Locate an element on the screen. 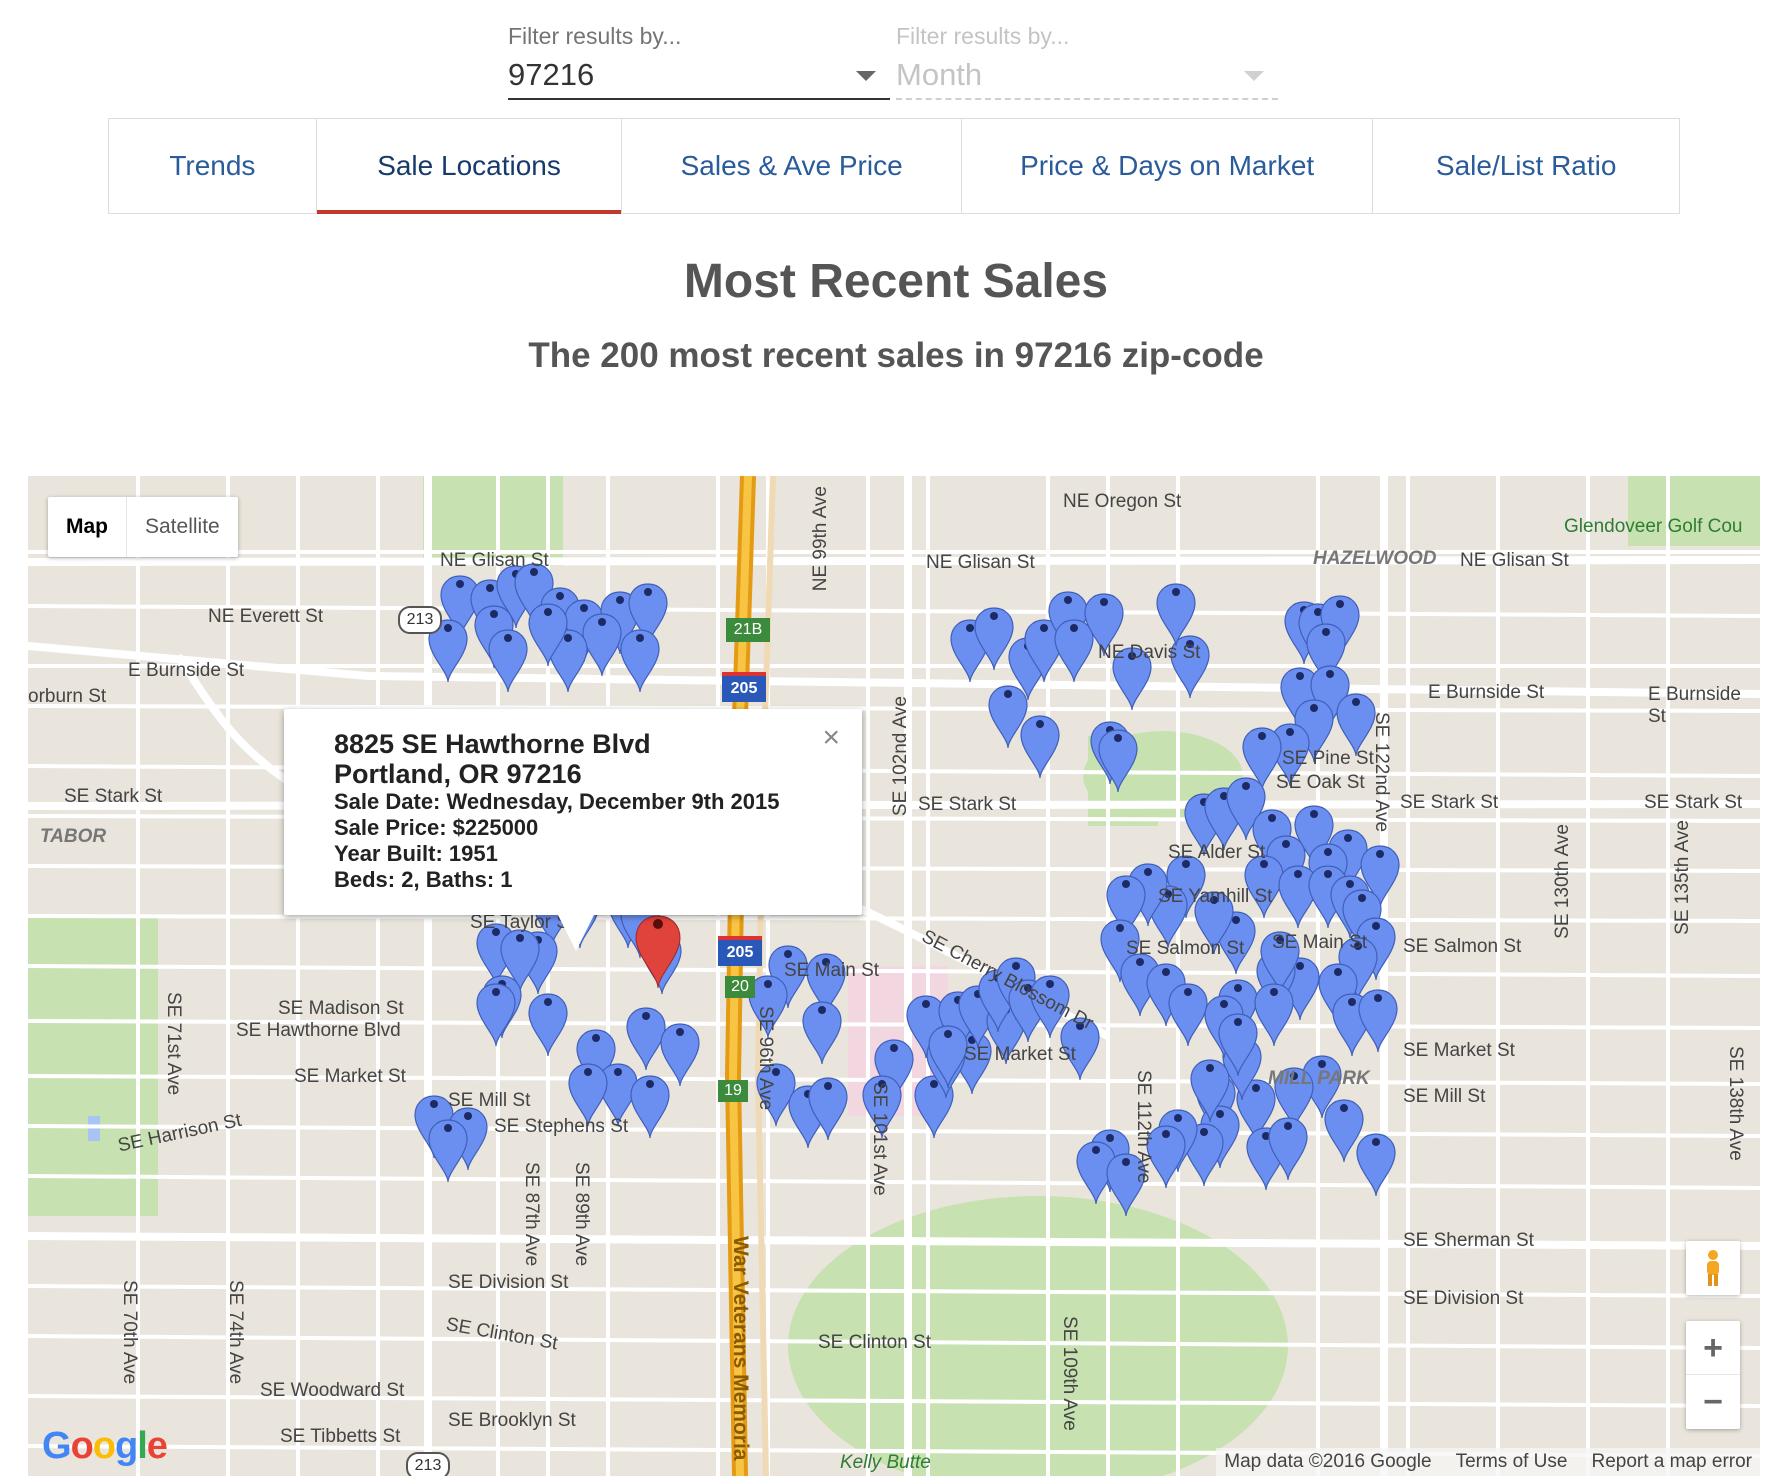 The width and height of the screenshot is (1792, 1476). street-label: SE Clinton St is located at coordinates (874, 1342).